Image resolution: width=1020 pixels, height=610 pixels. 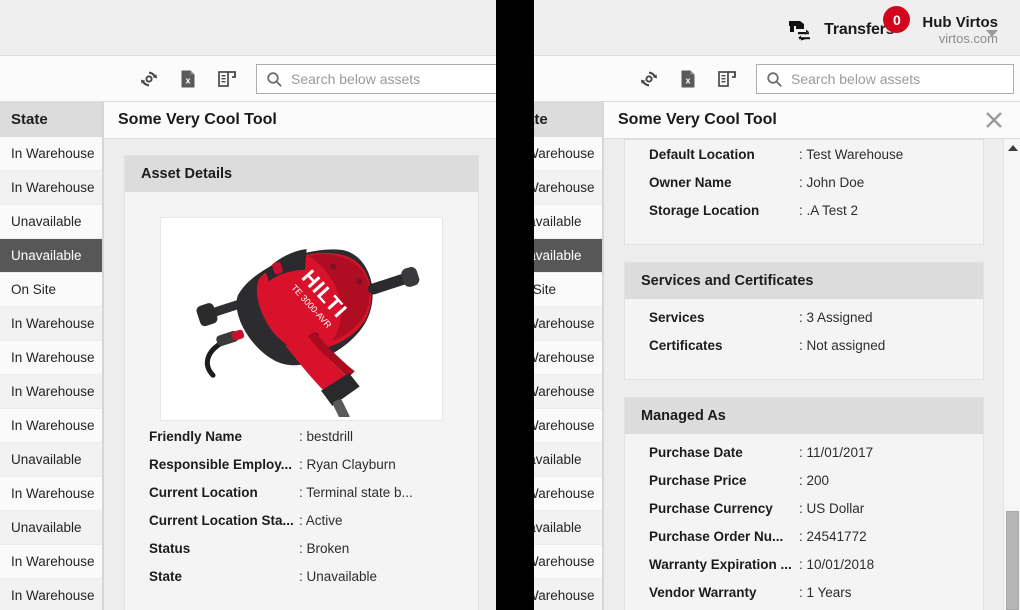 I want to click on state-column-header: State, so click(x=568, y=119).